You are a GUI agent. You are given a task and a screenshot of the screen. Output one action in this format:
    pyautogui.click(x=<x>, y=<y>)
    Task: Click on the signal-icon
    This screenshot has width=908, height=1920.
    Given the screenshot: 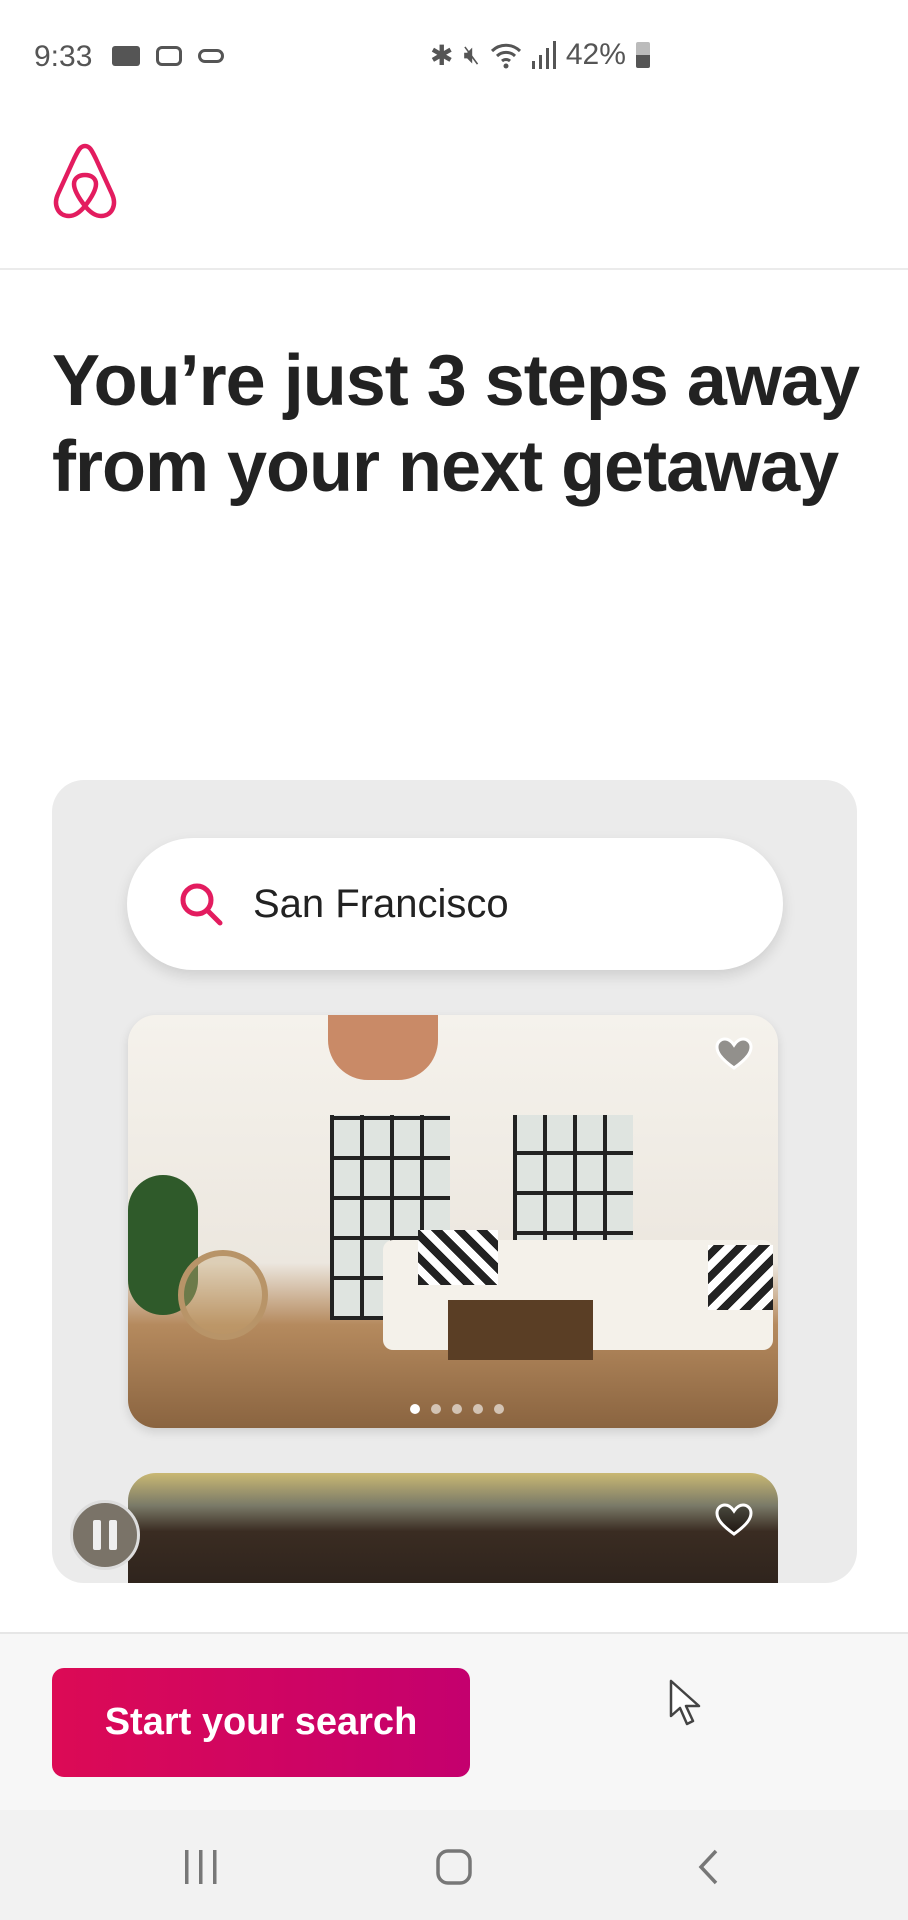 What is the action you would take?
    pyautogui.click(x=543, y=55)
    